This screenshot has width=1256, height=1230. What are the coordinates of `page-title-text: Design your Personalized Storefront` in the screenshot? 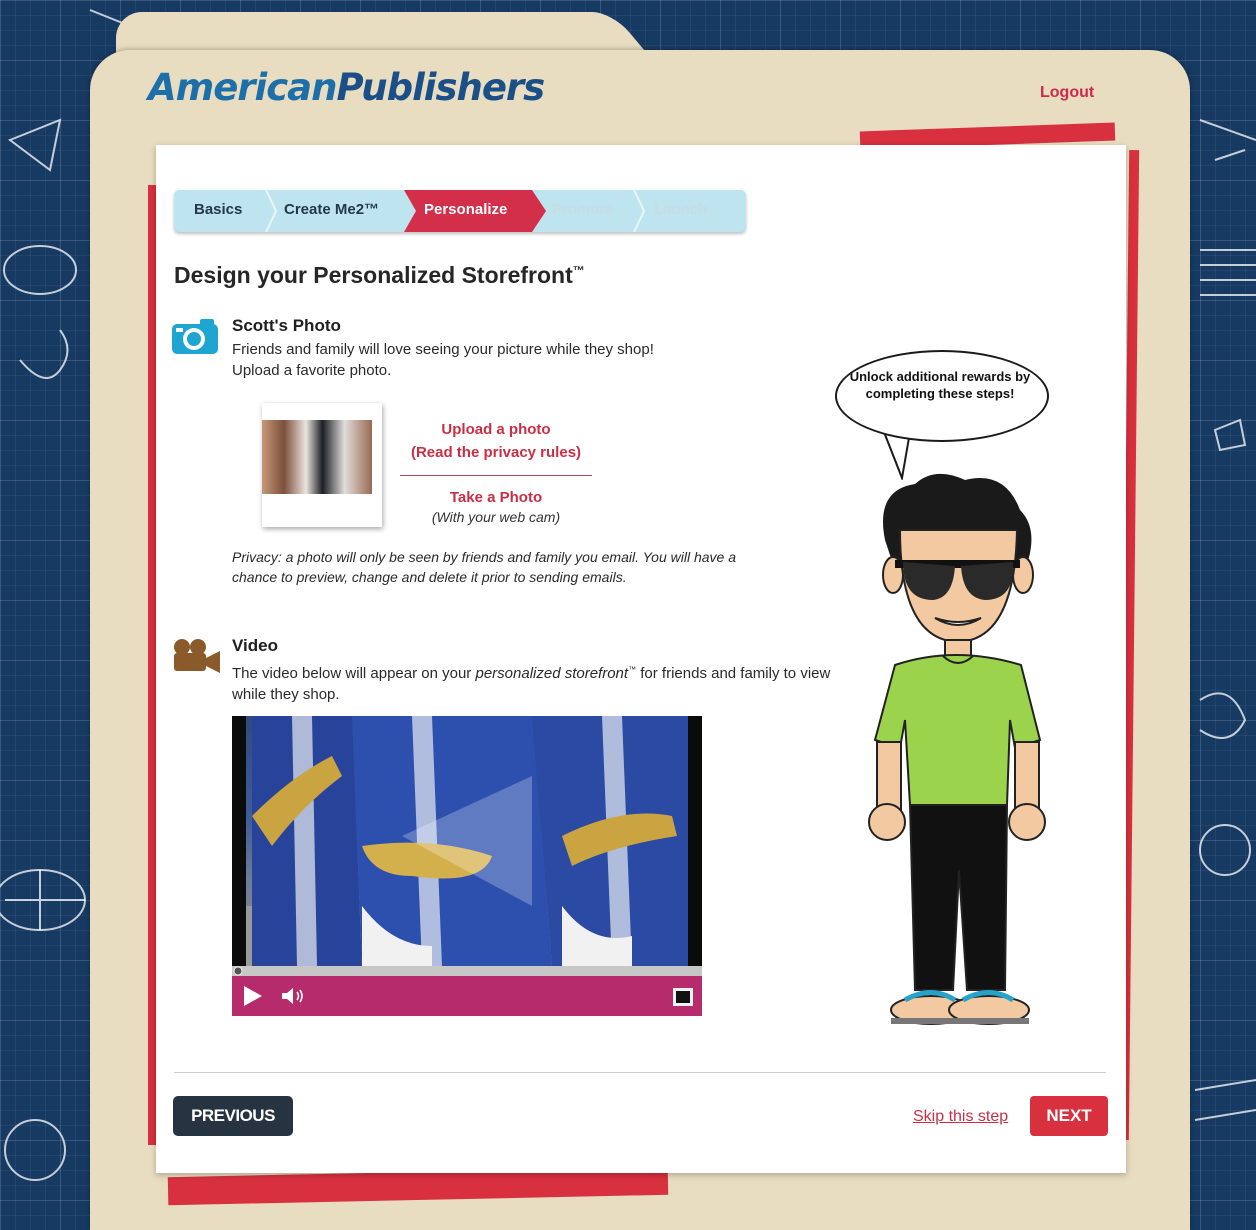 It's located at (373, 275).